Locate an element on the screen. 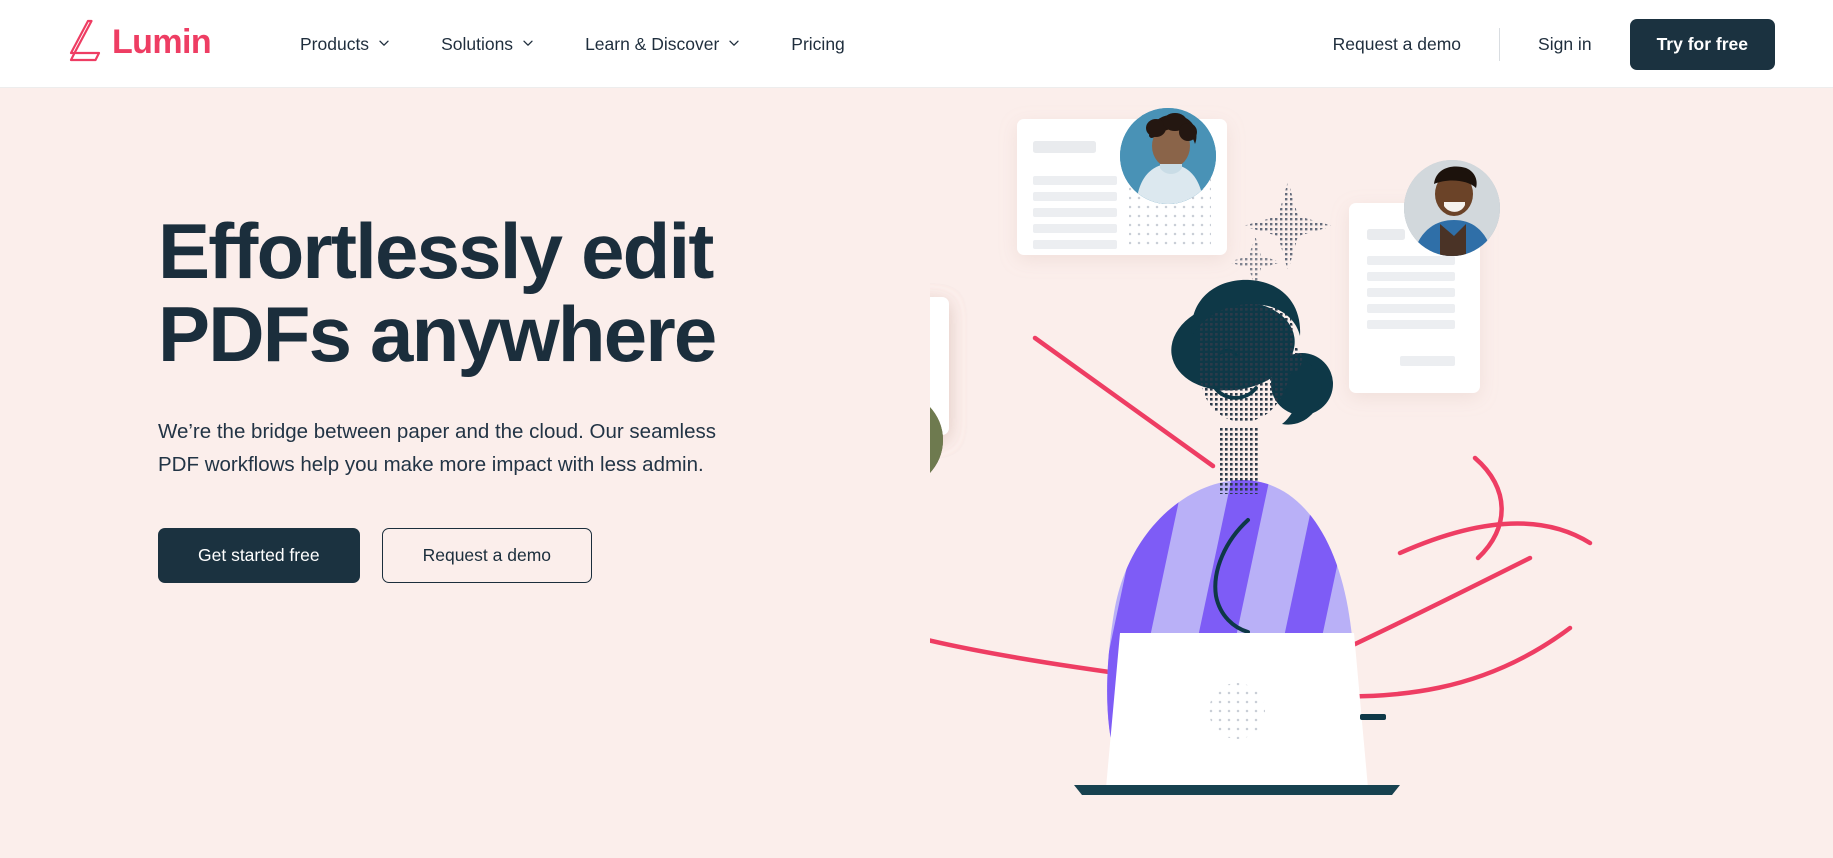  nav-item-label: Learn & Discover is located at coordinates (652, 44).